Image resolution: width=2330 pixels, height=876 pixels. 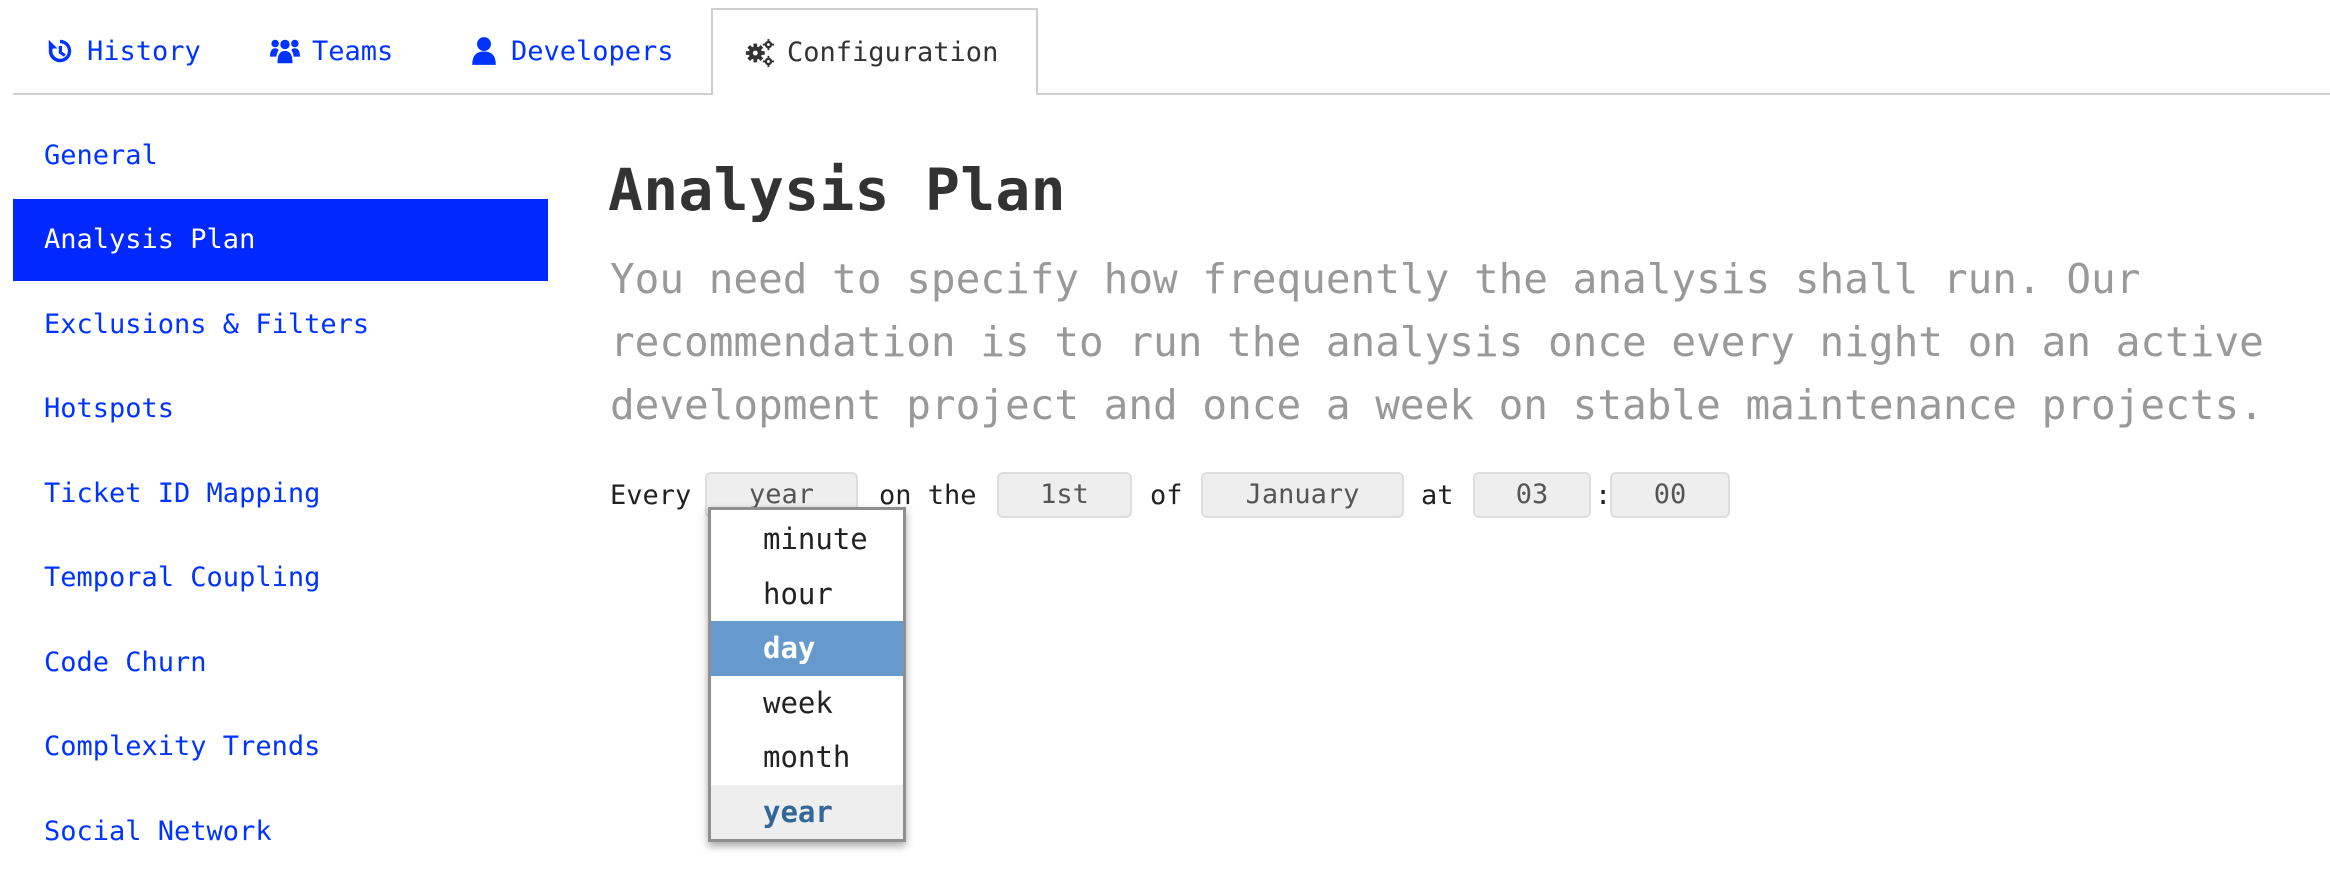 What do you see at coordinates (760, 53) in the screenshot?
I see `gears-icon` at bounding box center [760, 53].